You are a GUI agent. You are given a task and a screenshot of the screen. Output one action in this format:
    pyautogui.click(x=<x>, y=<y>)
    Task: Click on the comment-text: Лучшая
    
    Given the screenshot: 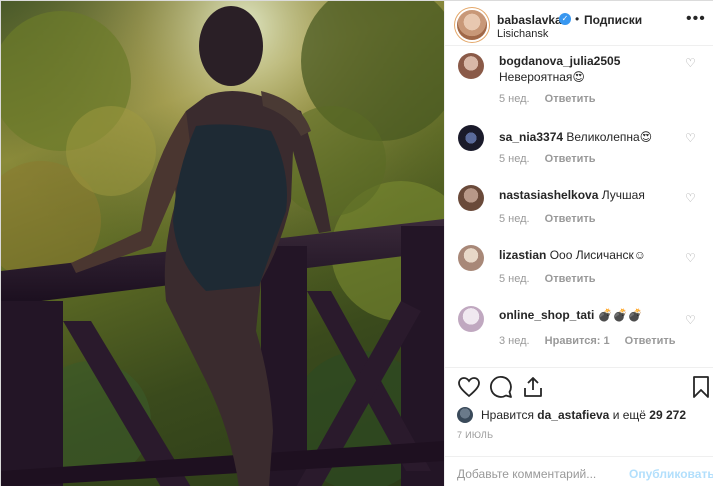 What is the action you would take?
    pyautogui.click(x=623, y=195)
    